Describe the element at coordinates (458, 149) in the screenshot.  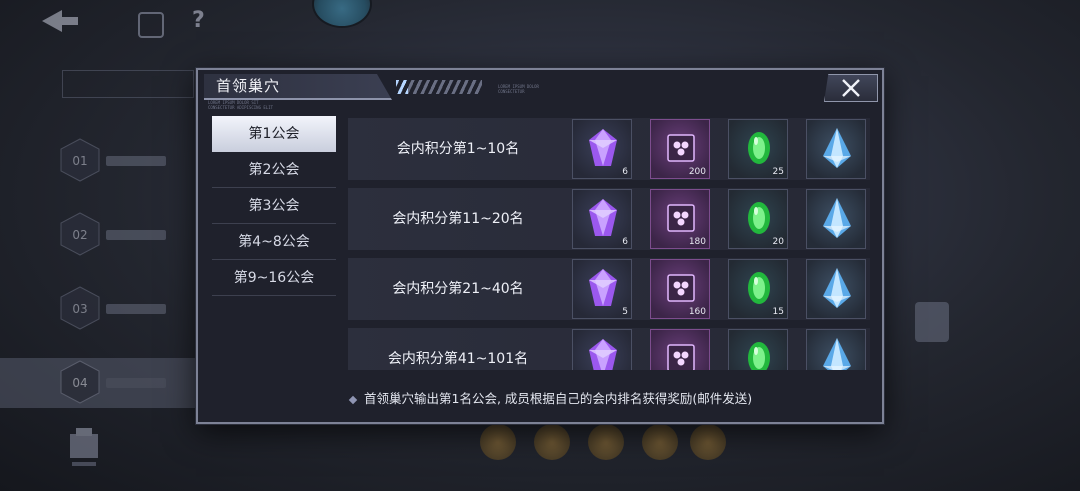
I see `rank-range-label: 会内积分第1~10名` at that location.